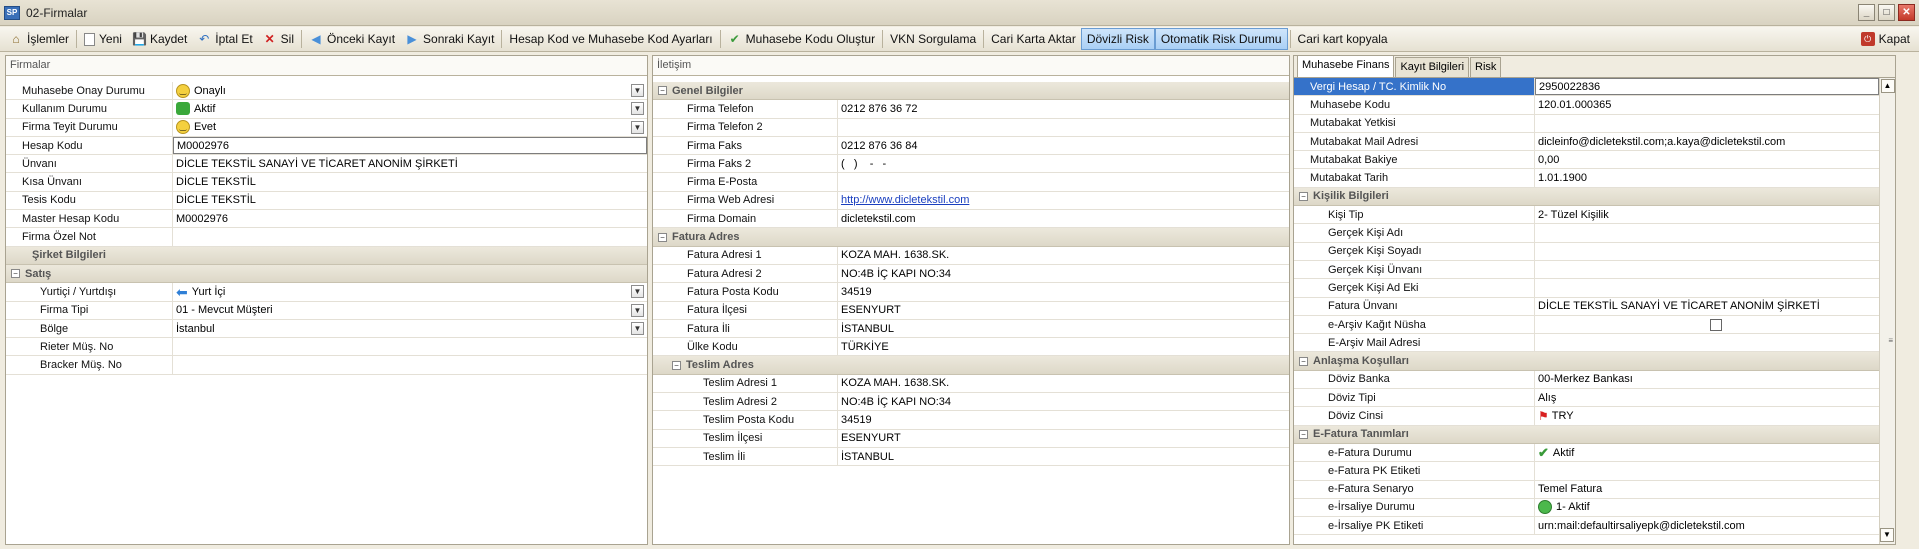  What do you see at coordinates (971, 109) in the screenshot?
I see `property-row: Firma Telefon 0212 876 36 72` at bounding box center [971, 109].